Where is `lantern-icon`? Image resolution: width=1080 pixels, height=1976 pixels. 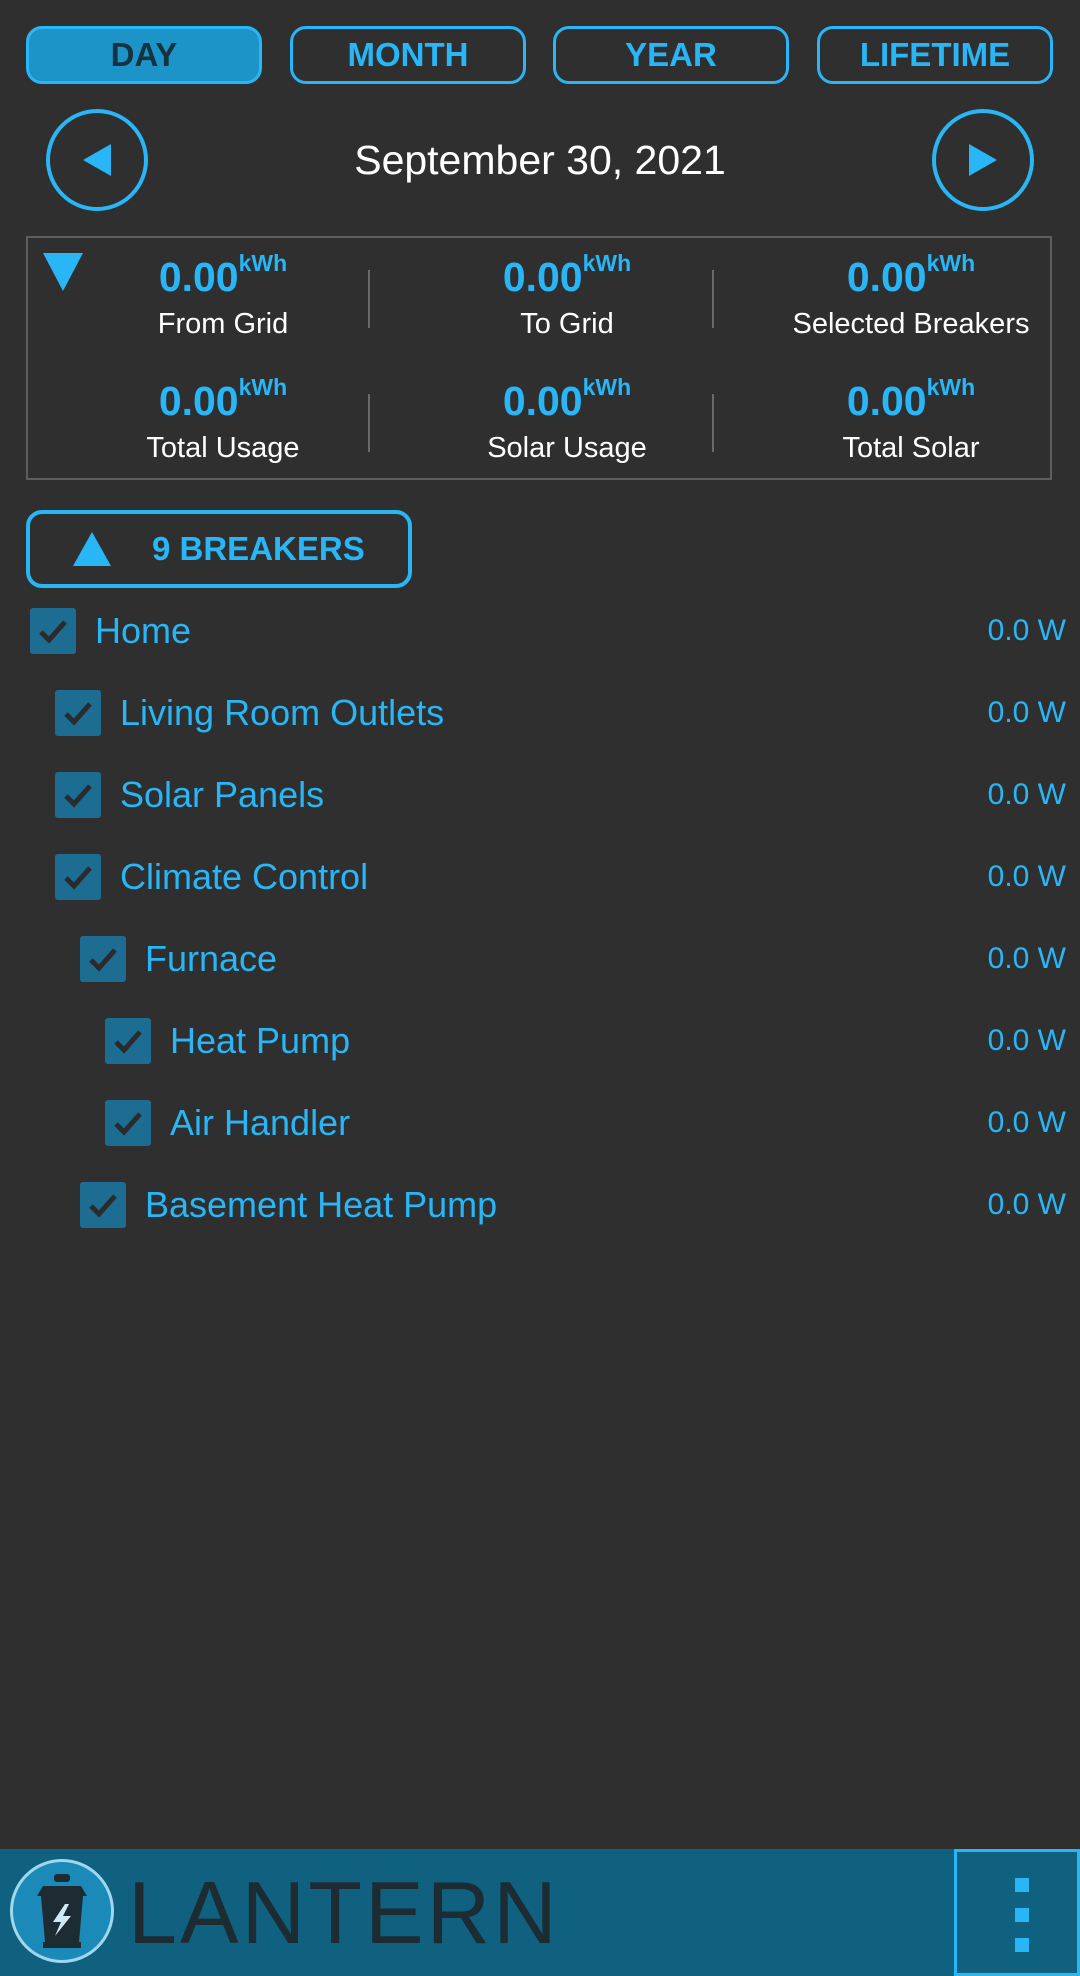 lantern-icon is located at coordinates (62, 1911).